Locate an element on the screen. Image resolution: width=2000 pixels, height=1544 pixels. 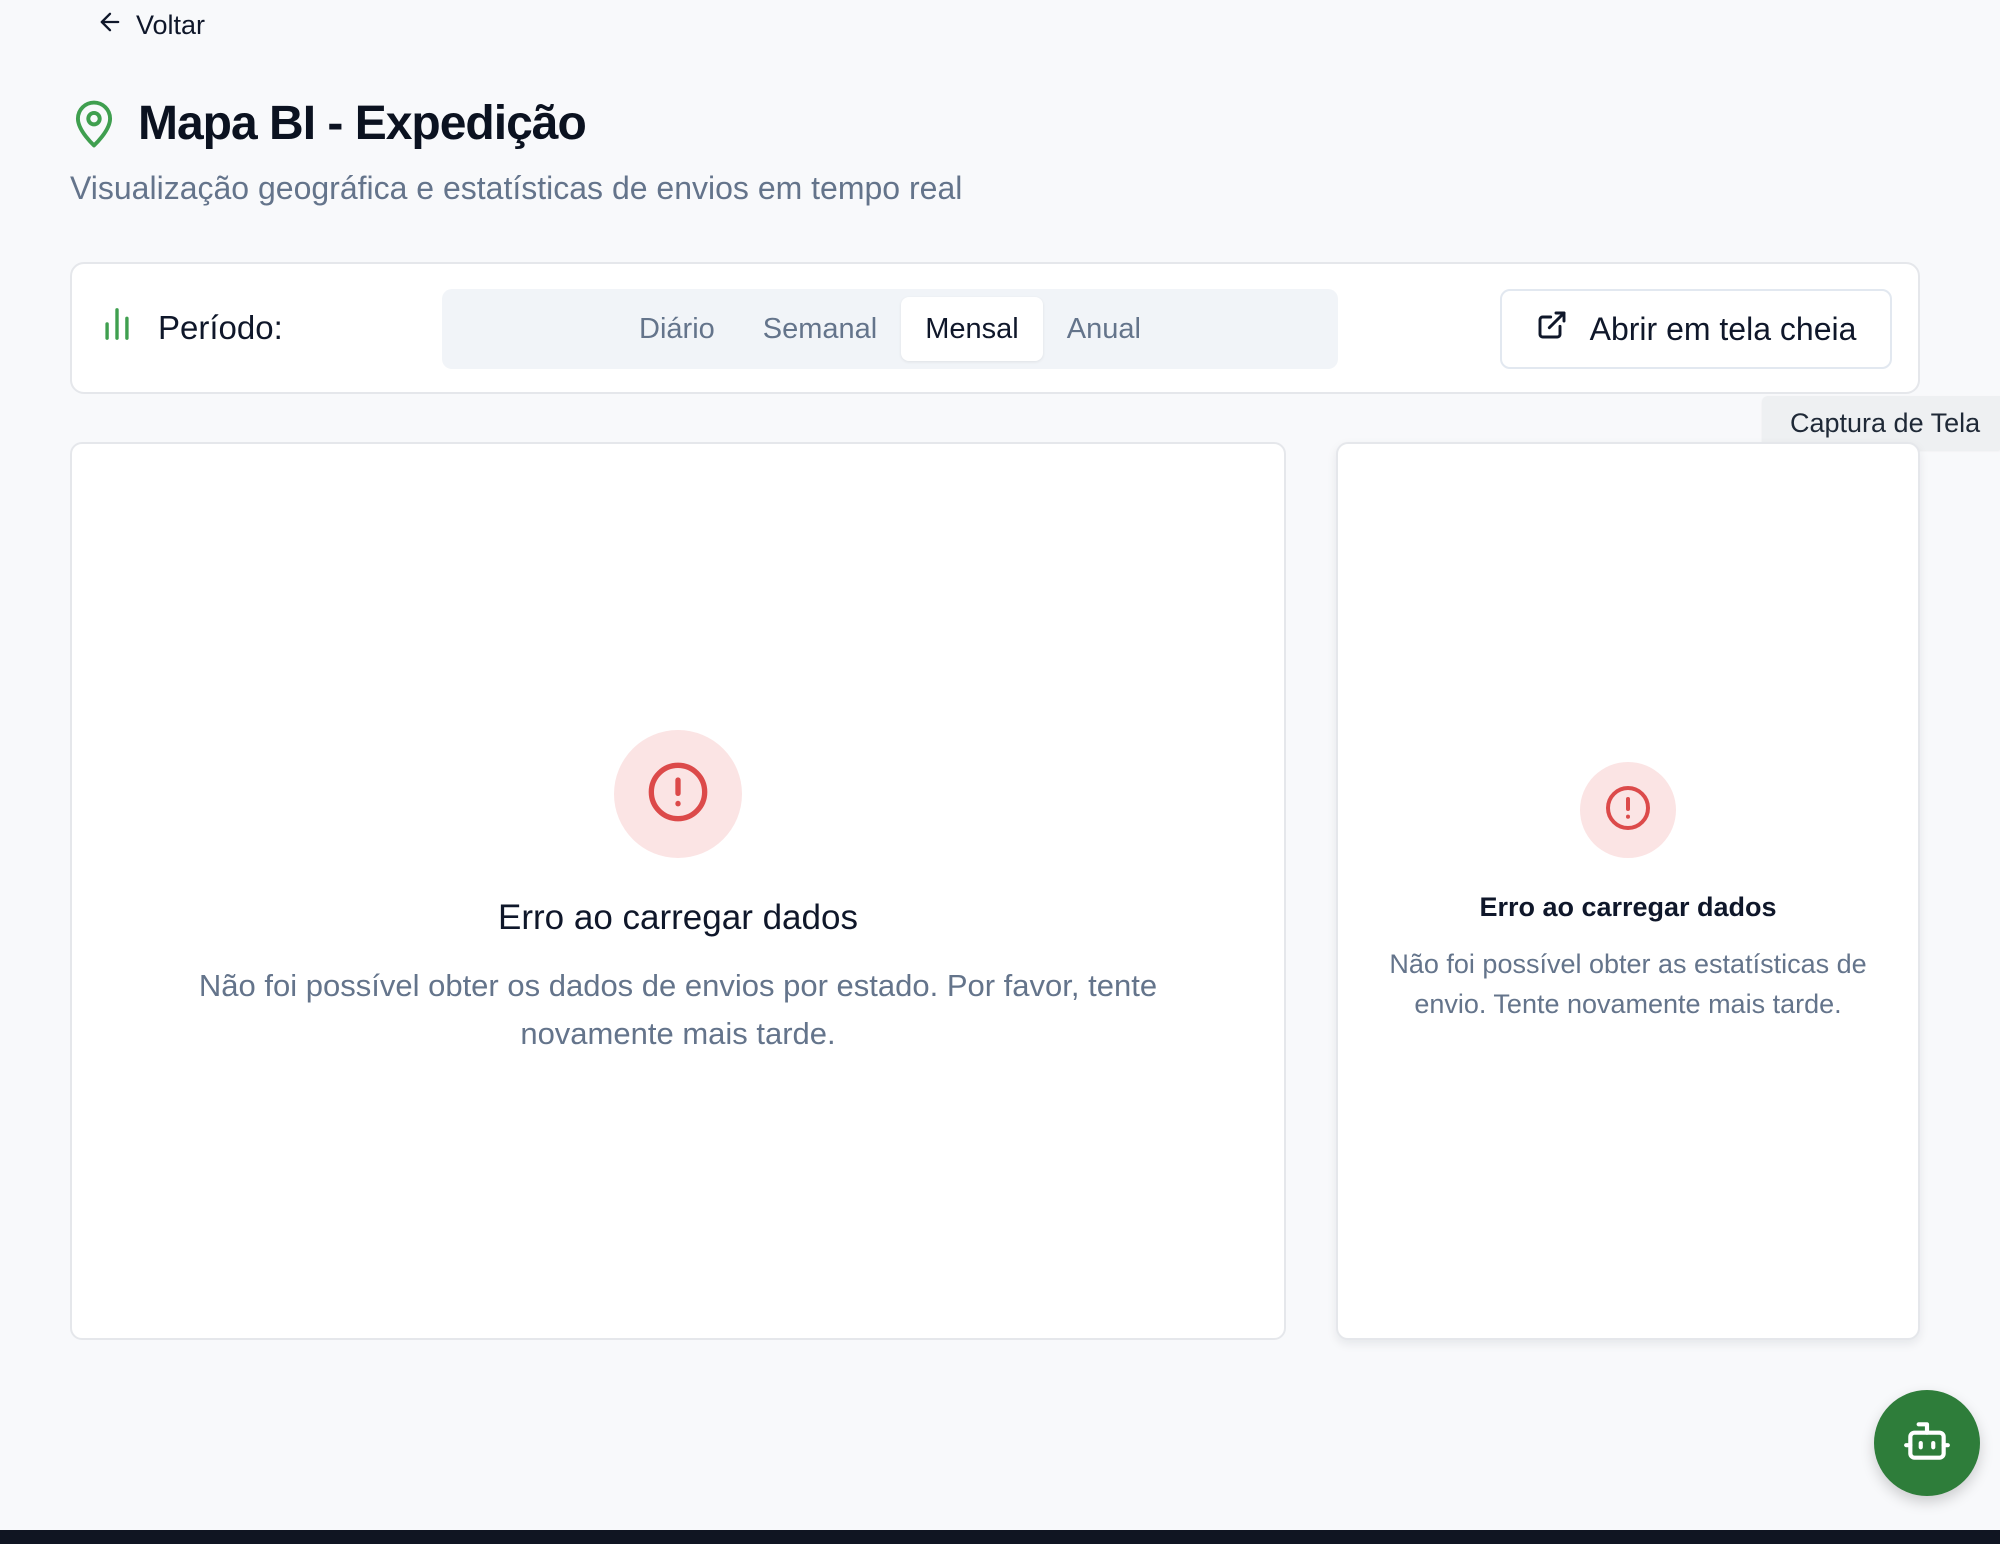
map-pin-icon is located at coordinates (94, 124).